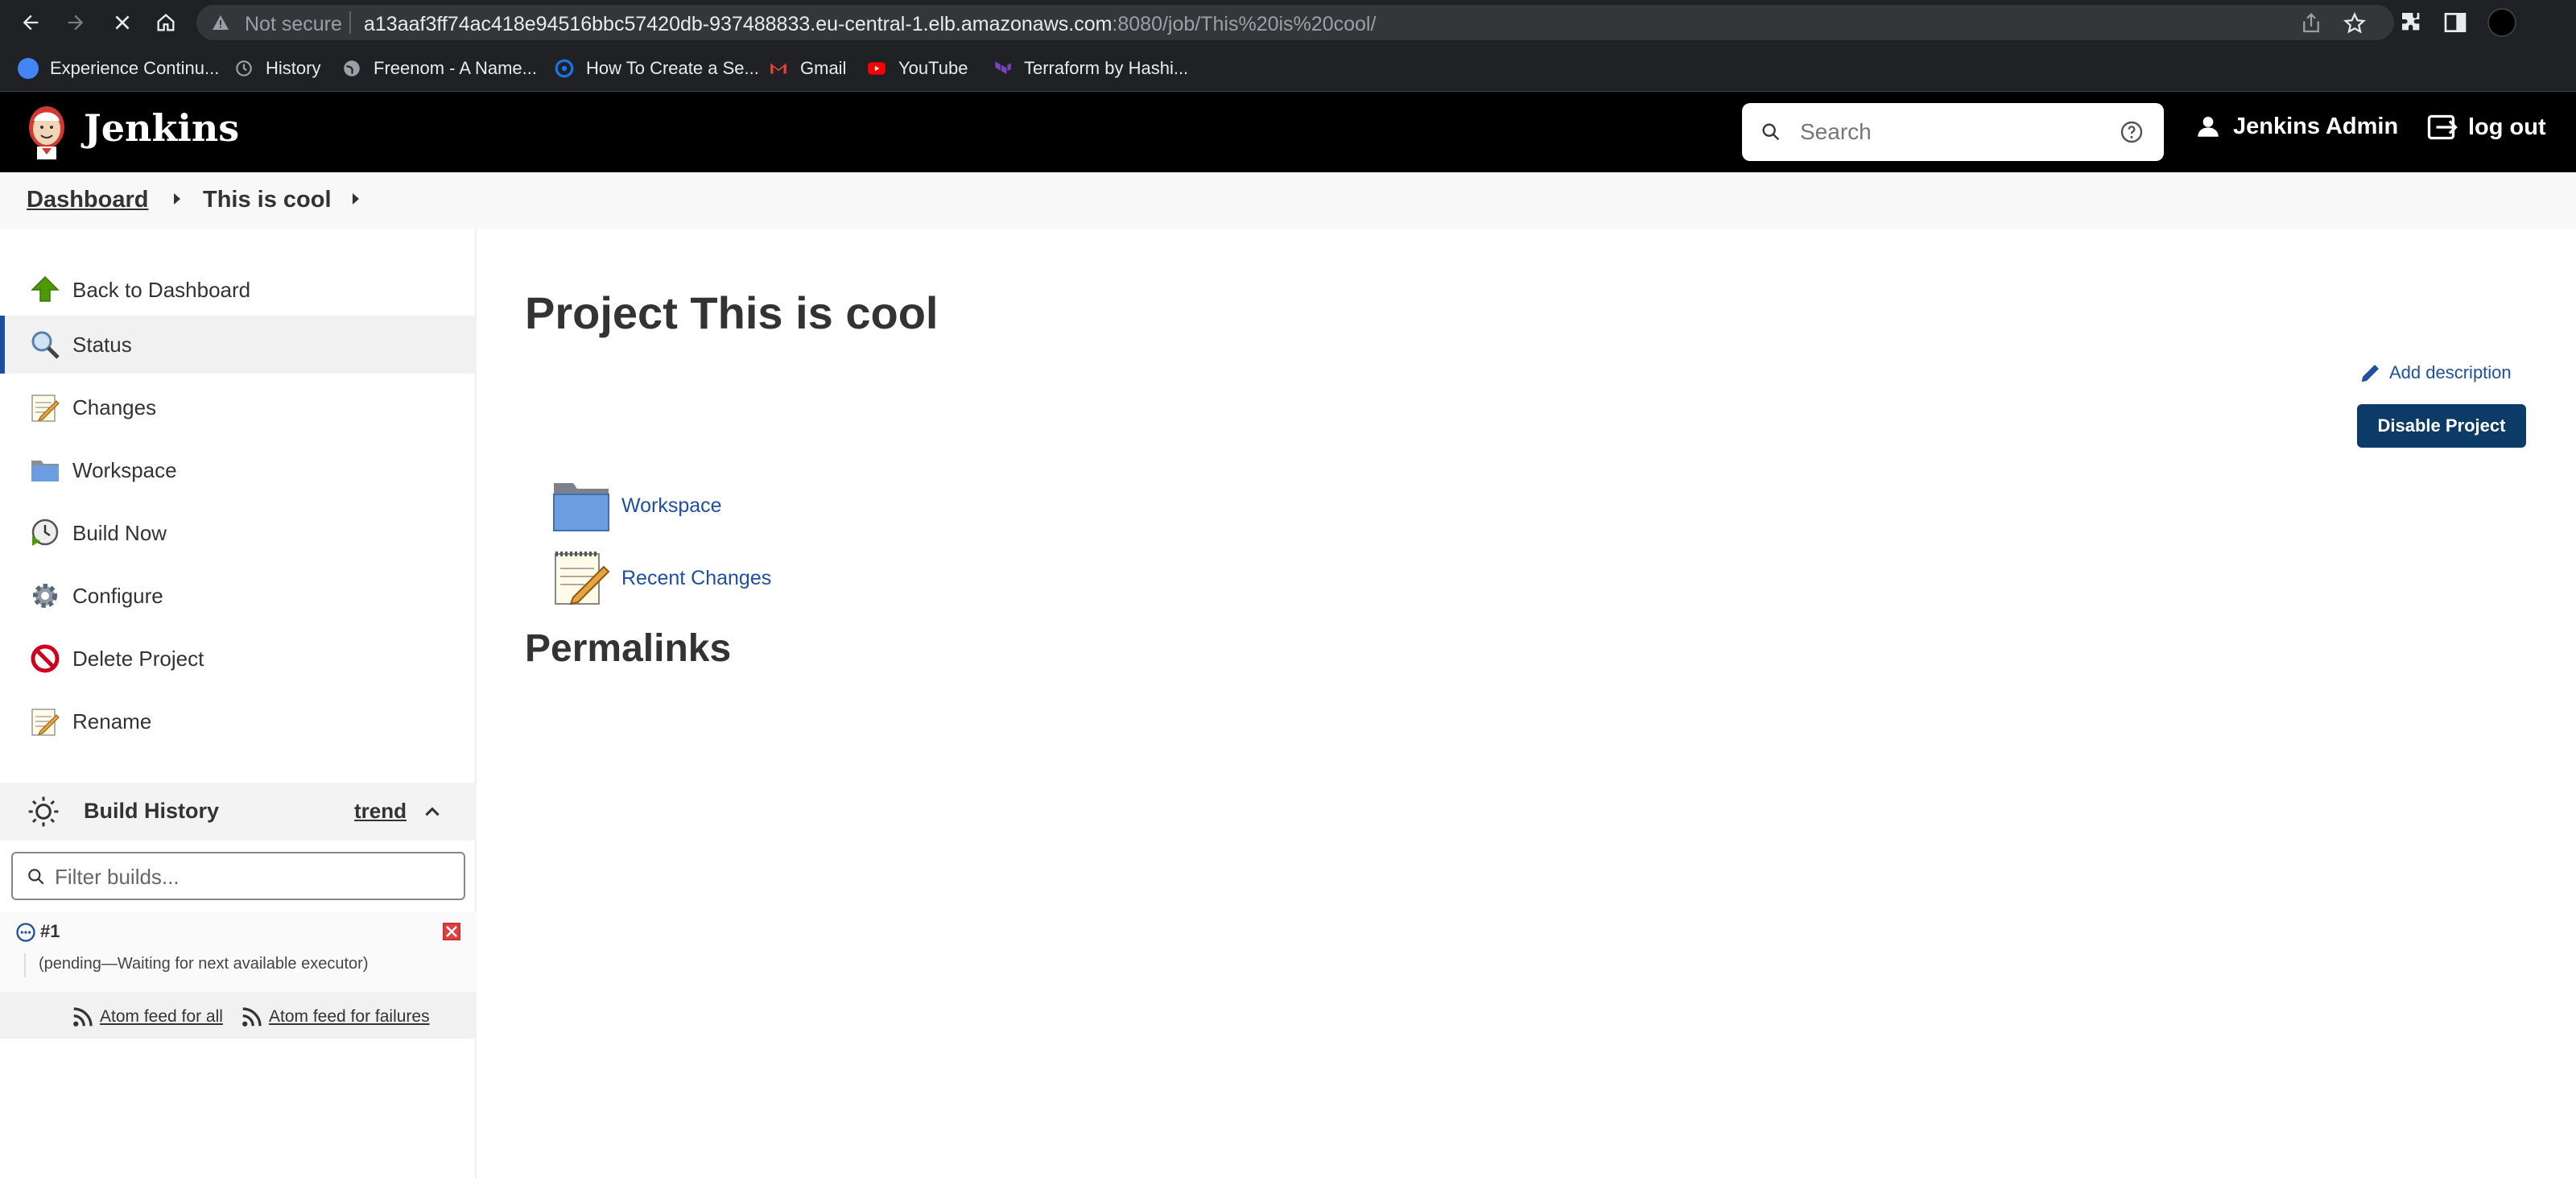  What do you see at coordinates (636, 506) in the screenshot?
I see `workspace-link: Workspace` at bounding box center [636, 506].